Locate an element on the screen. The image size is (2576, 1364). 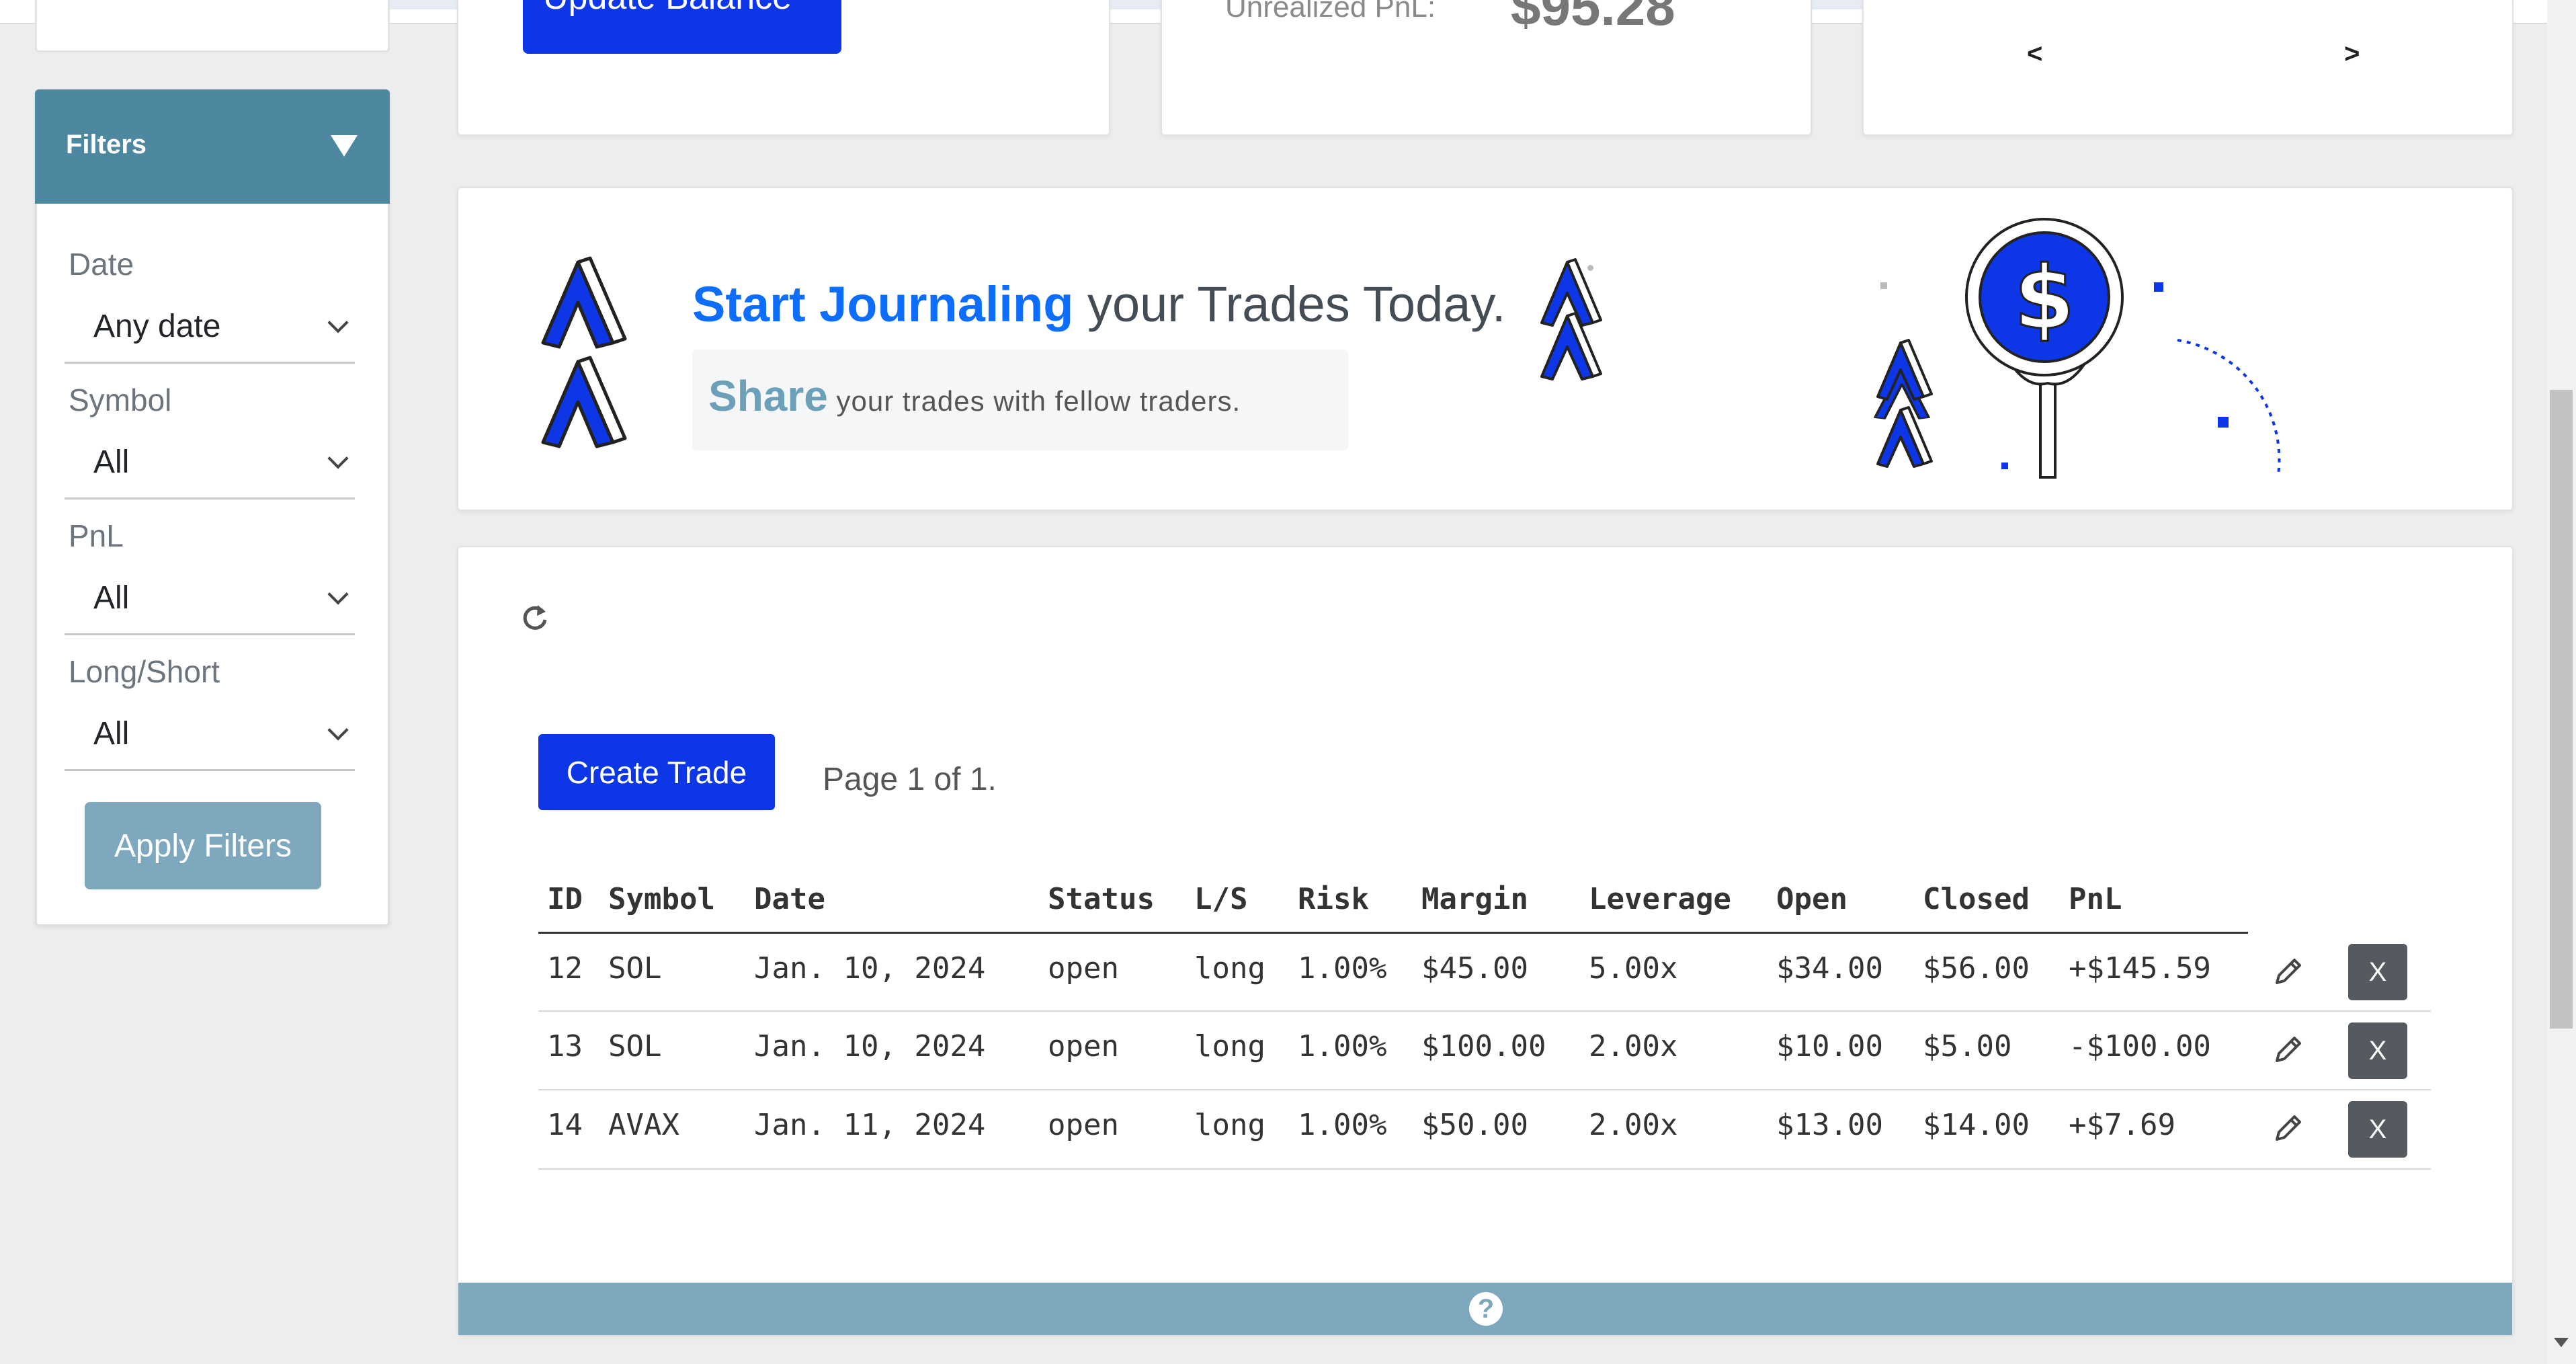
unrealized-pnl-value: $95.28 is located at coordinates (1593, 18).